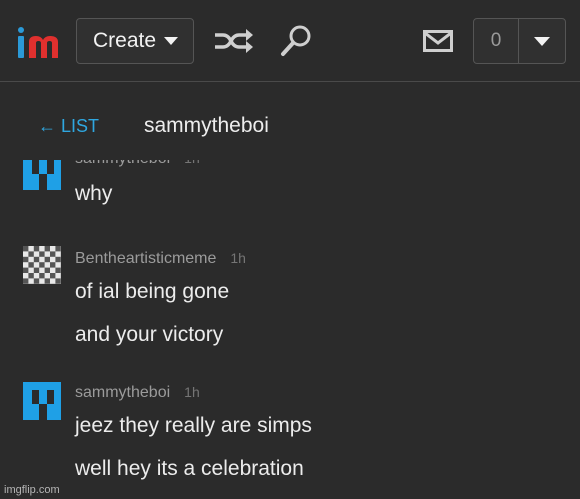 Image resolution: width=580 pixels, height=499 pixels. What do you see at coordinates (146, 258) in the screenshot?
I see `username-text: Bentheartisticmeme` at bounding box center [146, 258].